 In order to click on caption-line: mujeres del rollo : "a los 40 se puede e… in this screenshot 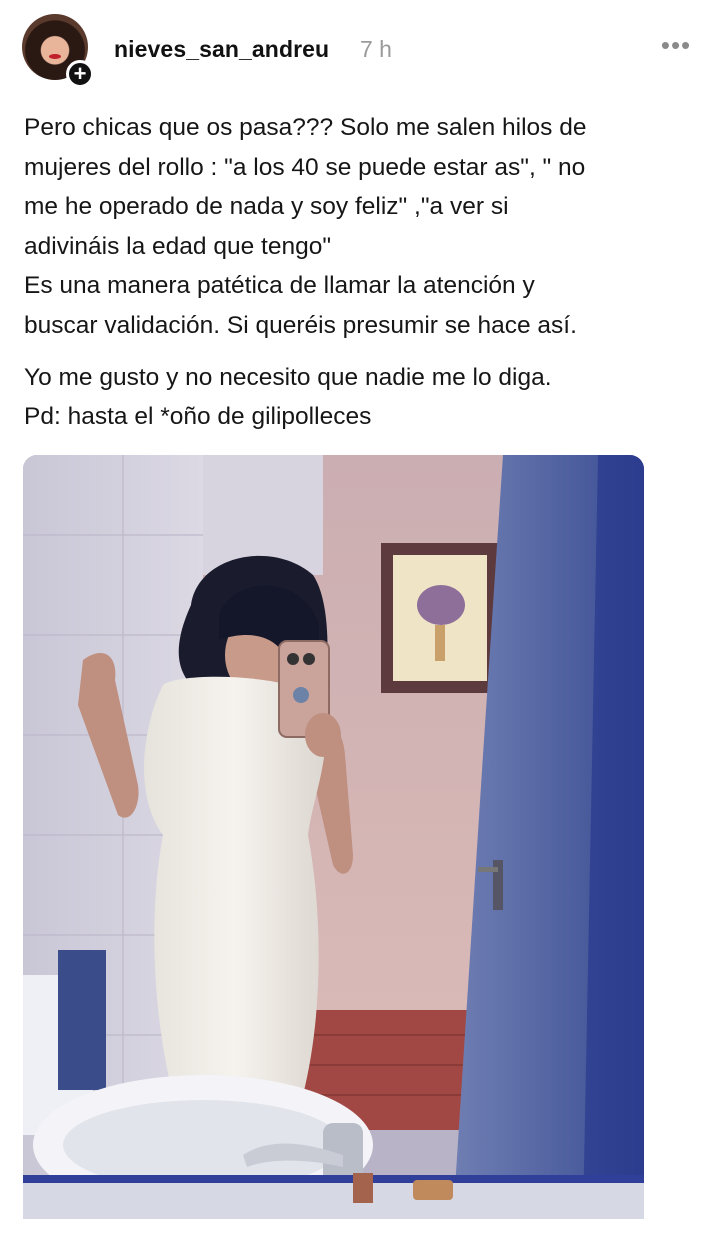, I will do `click(305, 167)`.